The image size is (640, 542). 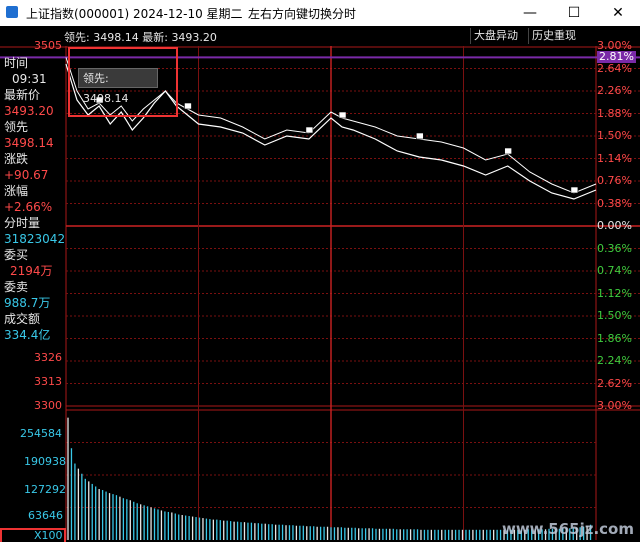 What do you see at coordinates (16, 255) in the screenshot?
I see `bid-label: 委买` at bounding box center [16, 255].